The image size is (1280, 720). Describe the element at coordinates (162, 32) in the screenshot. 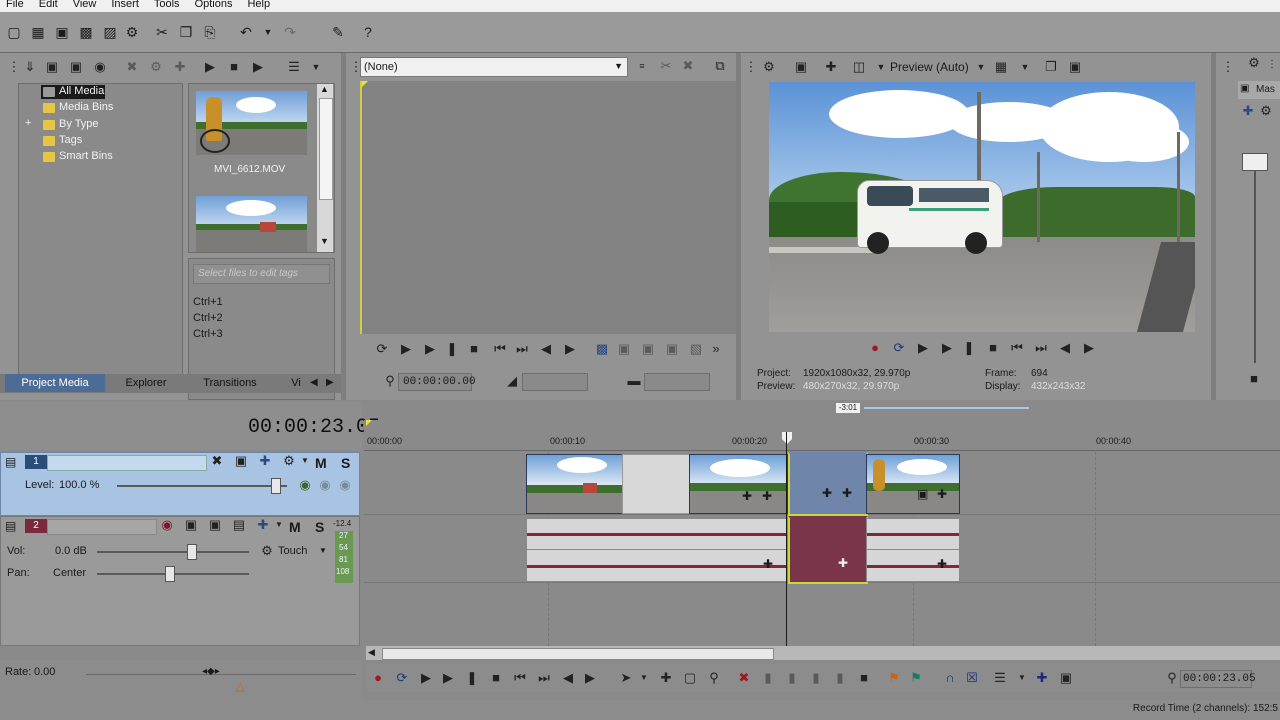

I see `cut-icon: ✂` at that location.